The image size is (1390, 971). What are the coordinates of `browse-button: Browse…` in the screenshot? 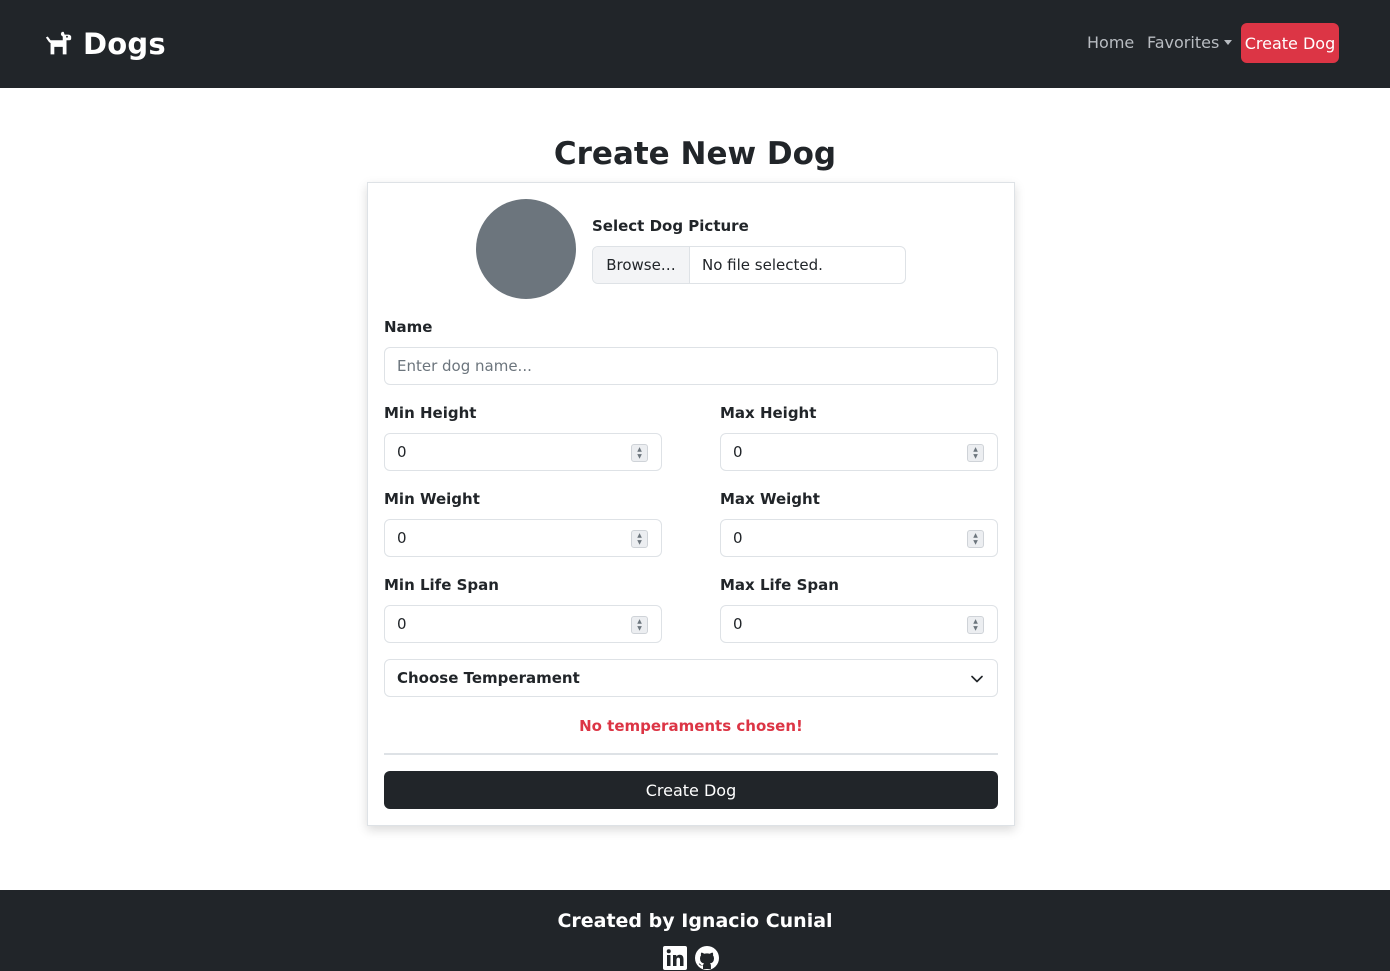 It's located at (641, 265).